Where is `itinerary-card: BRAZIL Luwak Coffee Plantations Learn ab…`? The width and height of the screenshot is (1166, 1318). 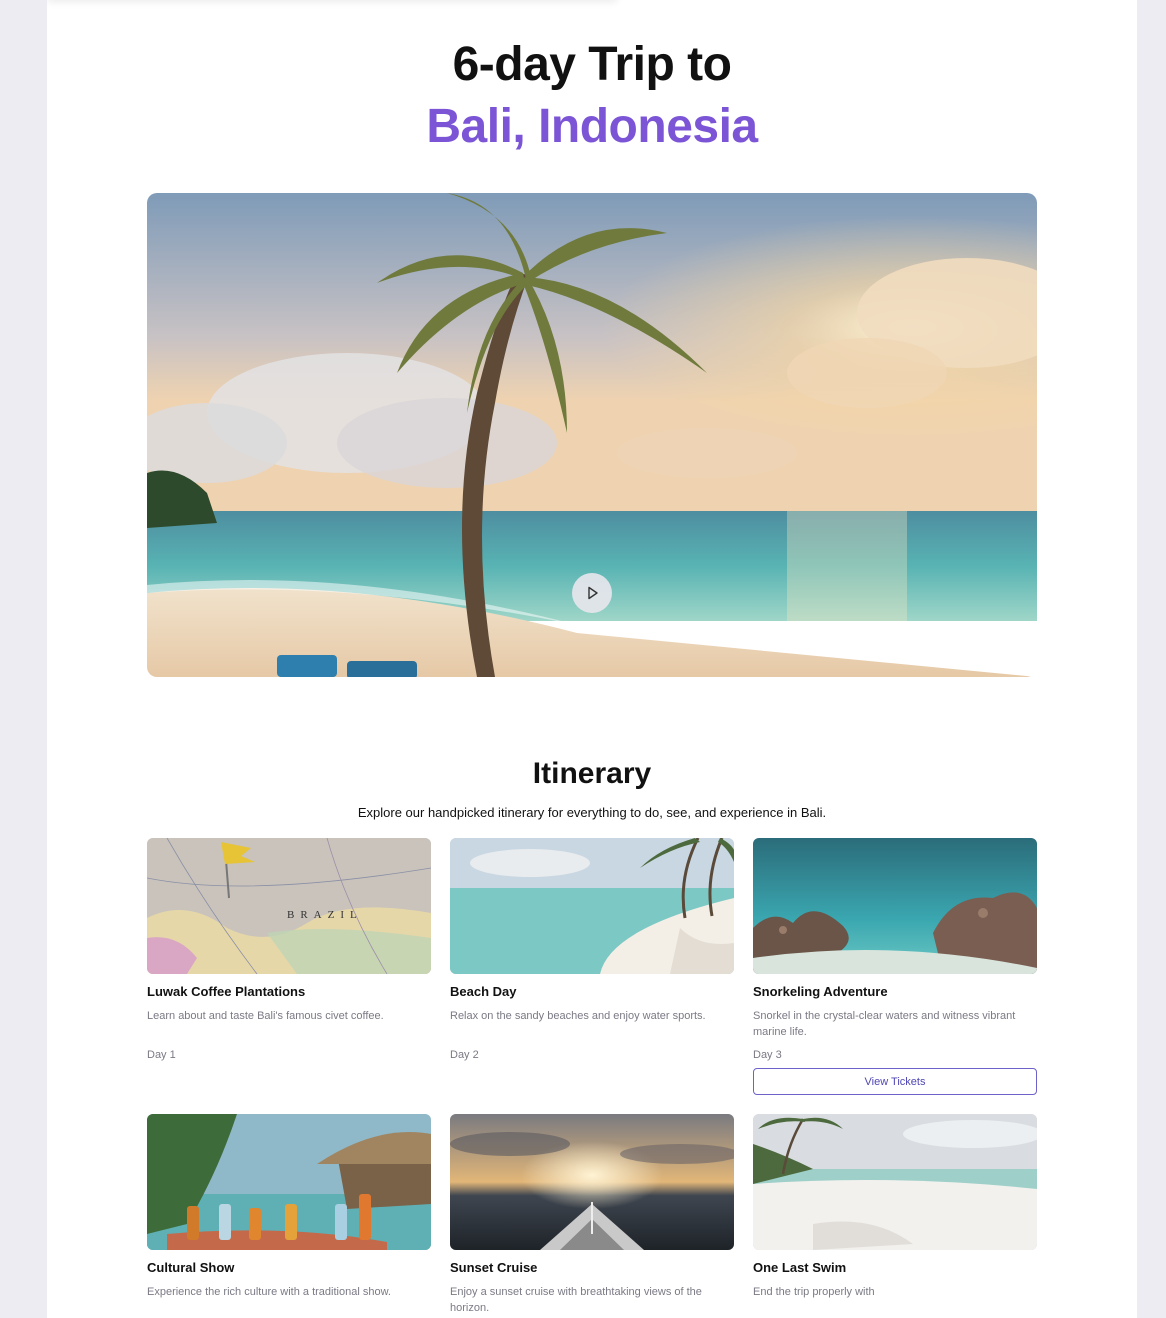 itinerary-card: BRAZIL Luwak Coffee Plantations Learn ab… is located at coordinates (289, 949).